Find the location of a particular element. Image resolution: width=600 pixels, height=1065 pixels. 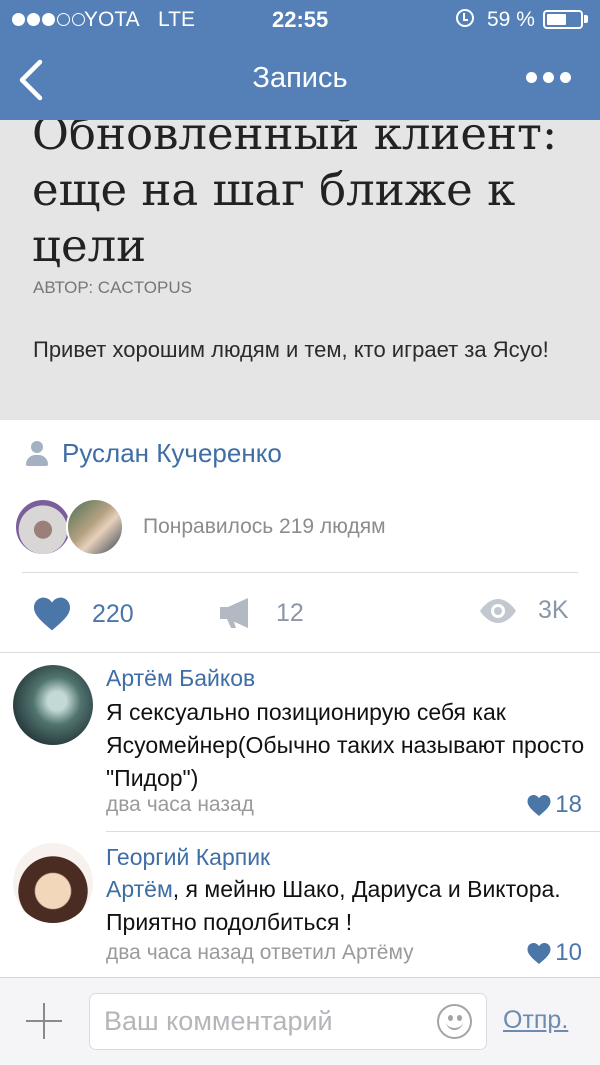

plus-icon is located at coordinates (44, 1021).